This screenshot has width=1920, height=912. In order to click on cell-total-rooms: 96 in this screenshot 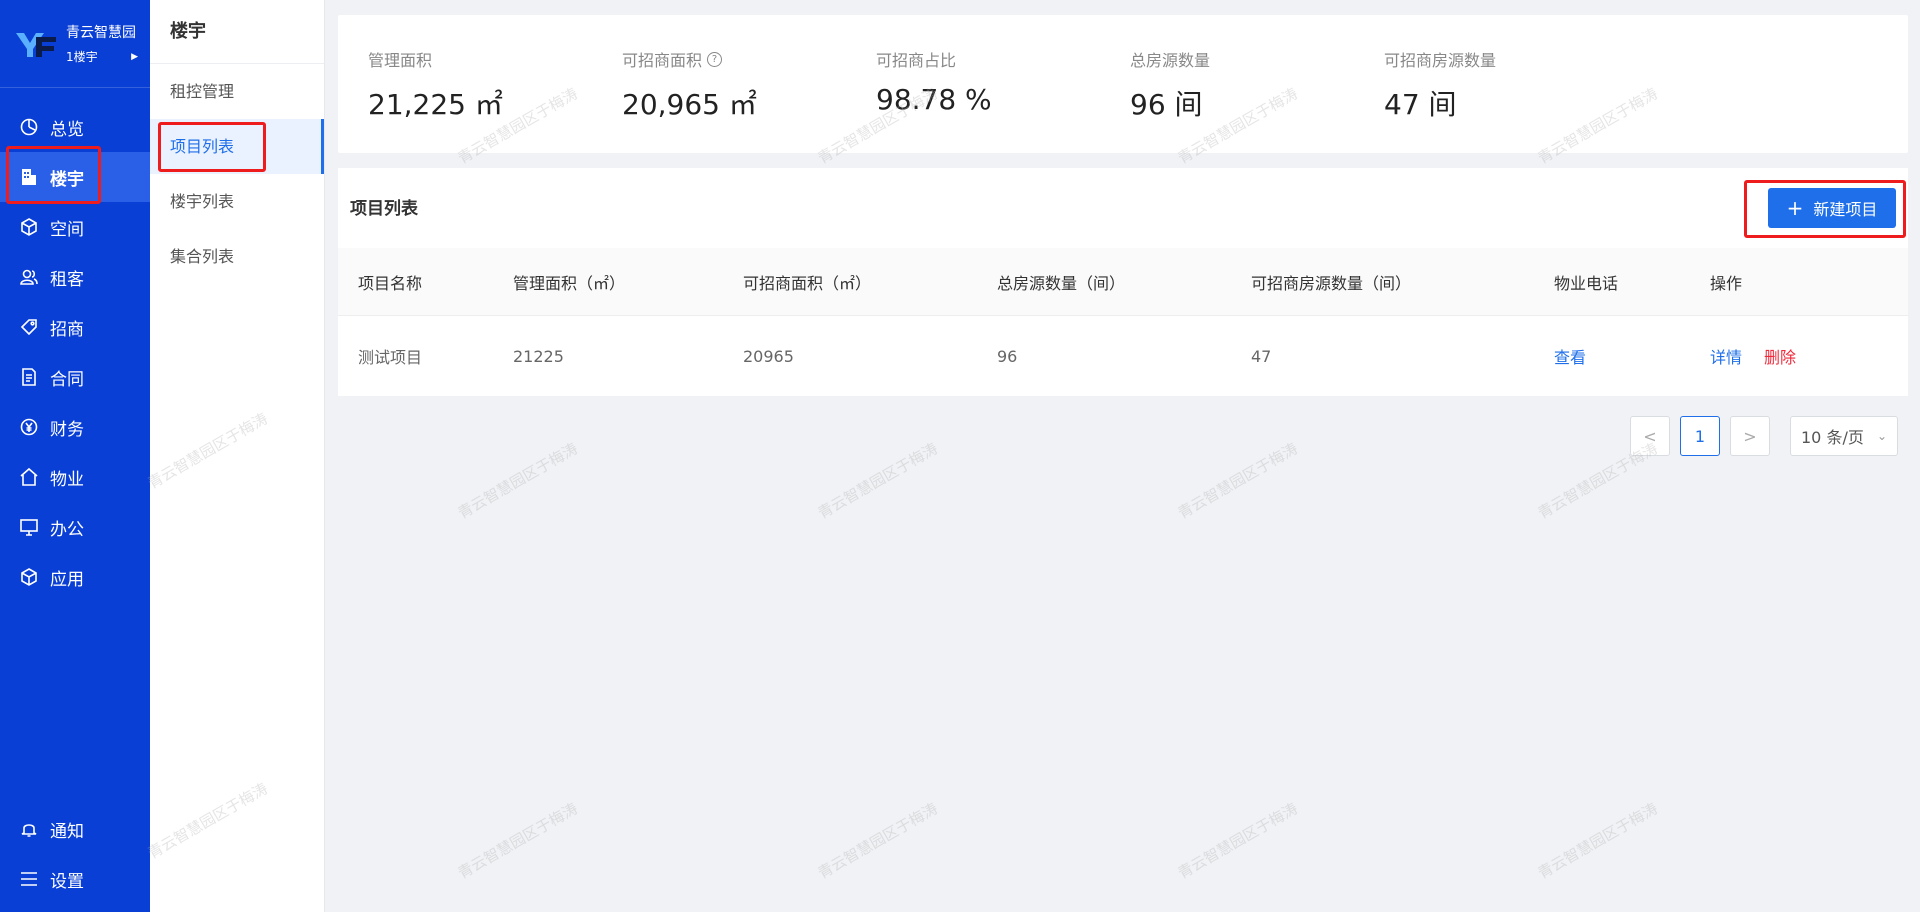, I will do `click(1007, 356)`.